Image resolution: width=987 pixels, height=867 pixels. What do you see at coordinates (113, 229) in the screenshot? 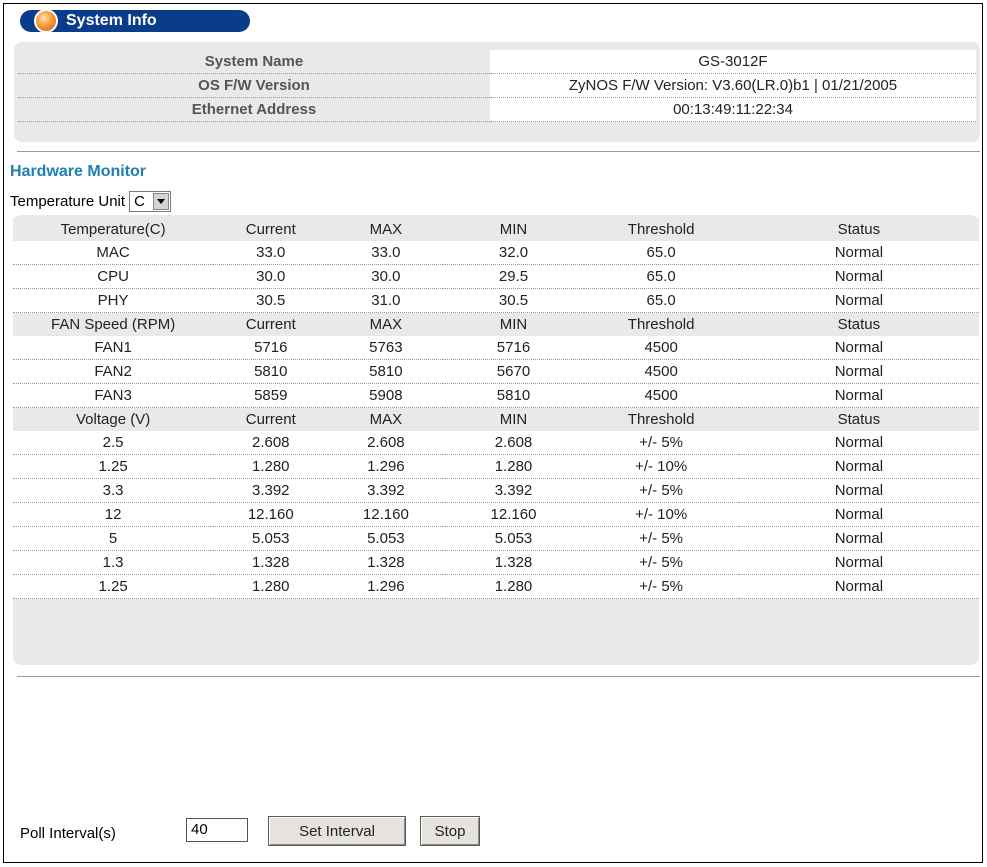
I see `column-header: Temperature(C)` at bounding box center [113, 229].